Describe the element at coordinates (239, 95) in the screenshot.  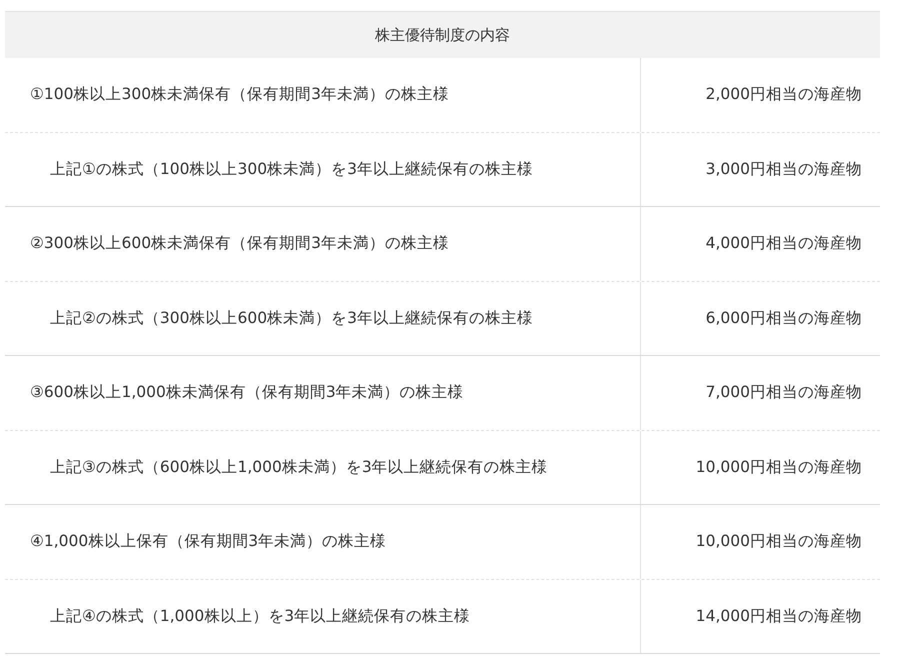
I see `table-cell: ①100株以上300株未満保有（保有期間3年未満）の株主様` at that location.